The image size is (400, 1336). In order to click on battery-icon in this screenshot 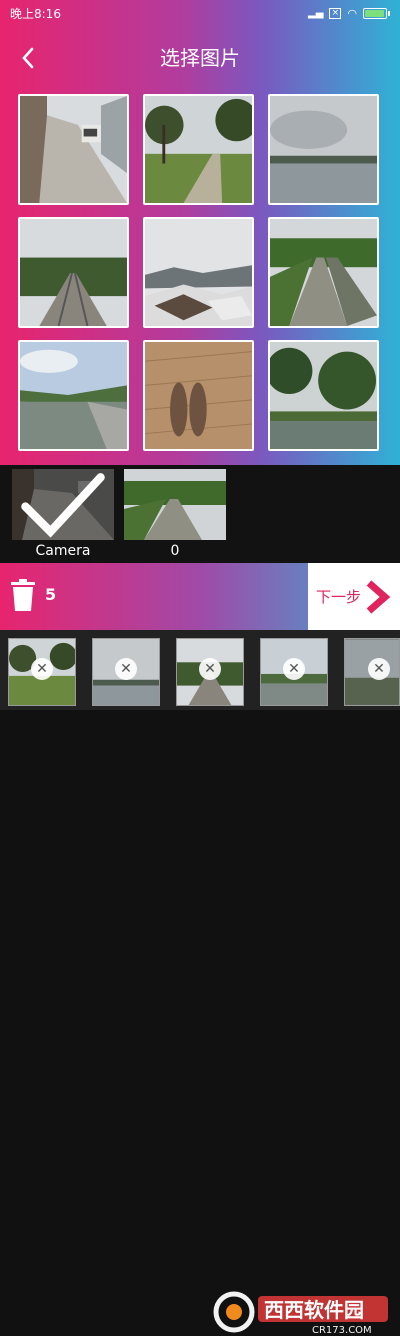, I will do `click(375, 13)`.